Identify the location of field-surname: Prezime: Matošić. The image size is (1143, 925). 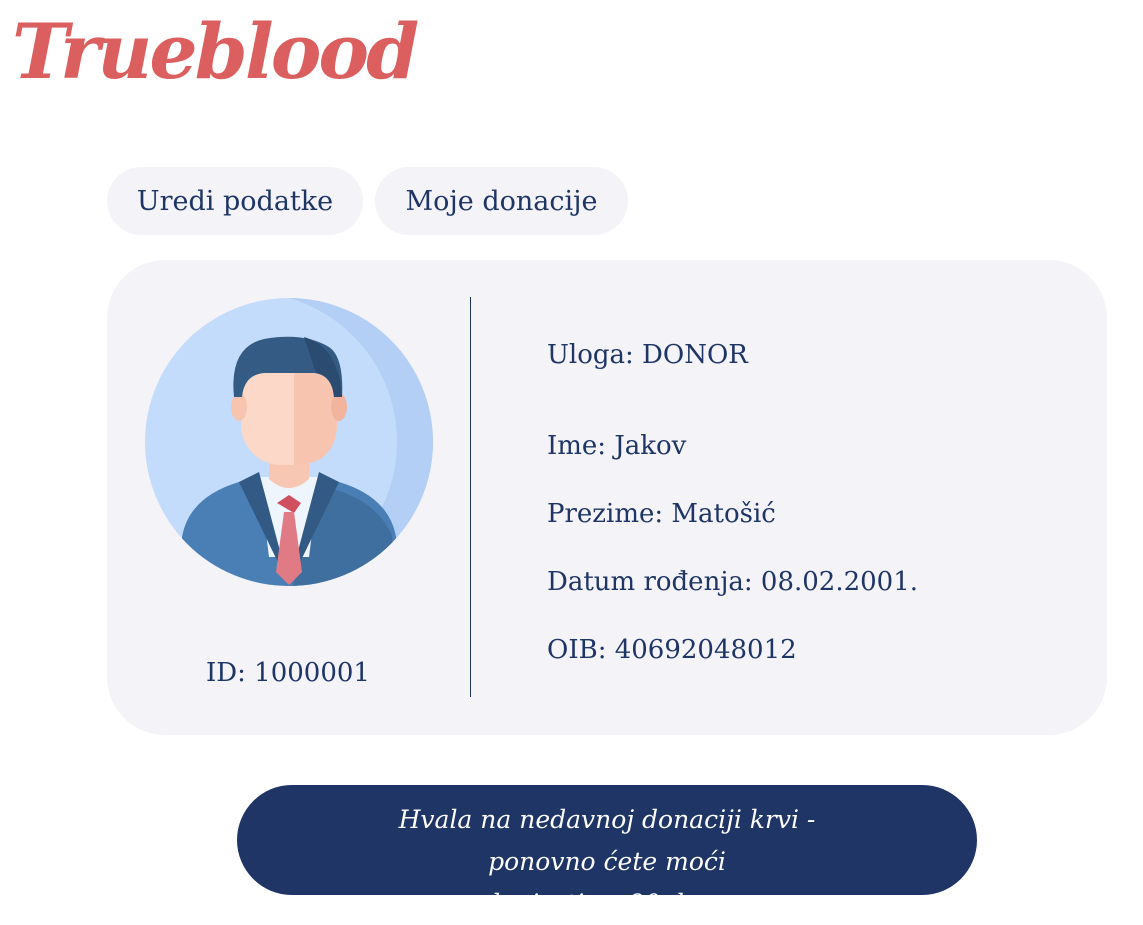
(661, 514).